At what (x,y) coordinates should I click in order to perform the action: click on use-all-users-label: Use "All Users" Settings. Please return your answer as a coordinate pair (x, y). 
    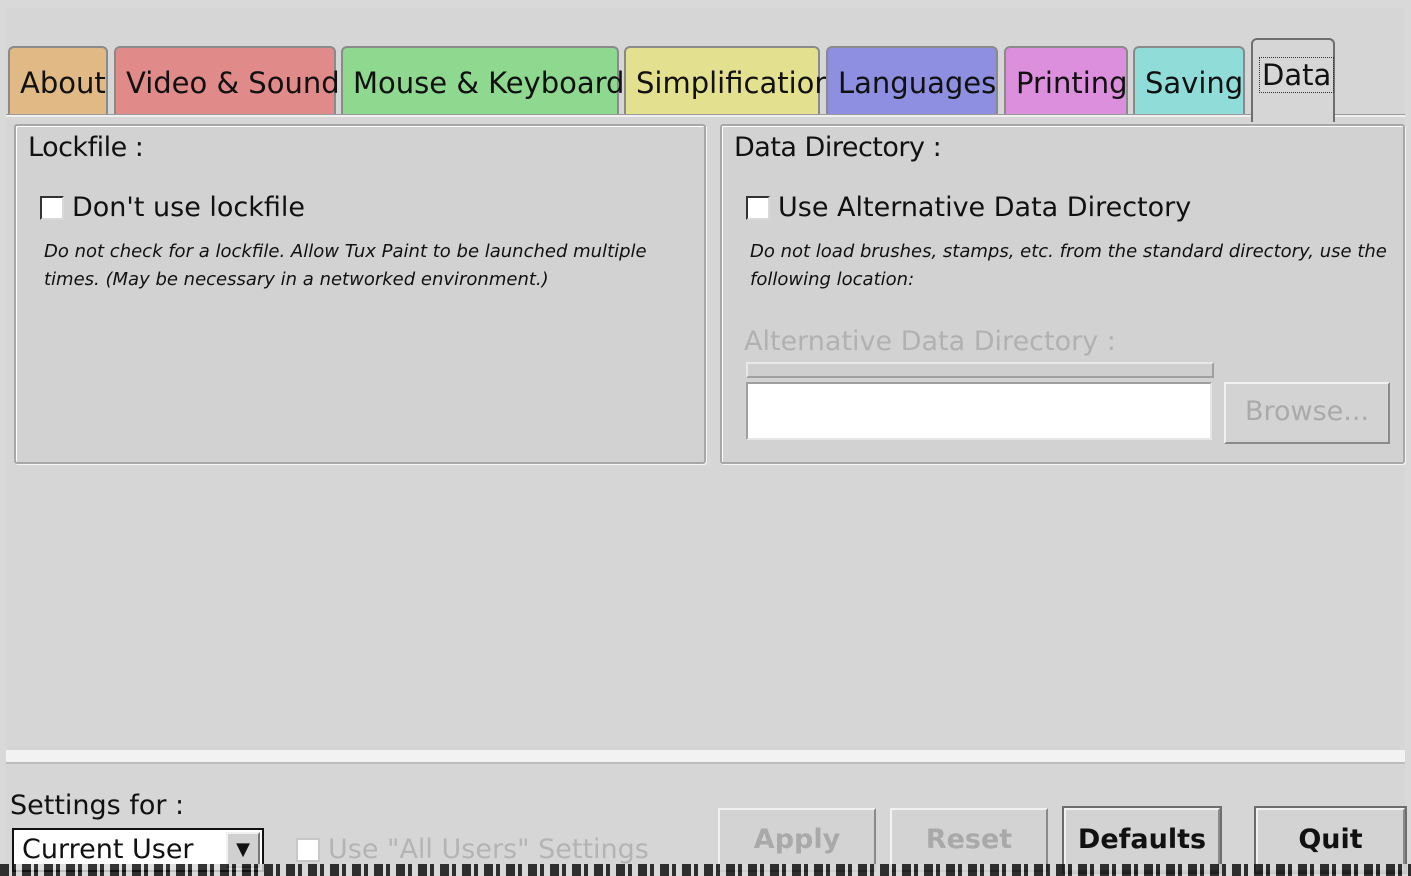
    Looking at the image, I should click on (488, 849).